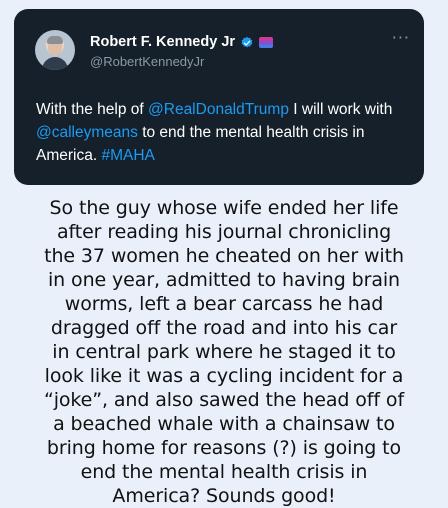 The height and width of the screenshot is (508, 448). I want to click on hashtag-maha: #MAHA, so click(127, 155).